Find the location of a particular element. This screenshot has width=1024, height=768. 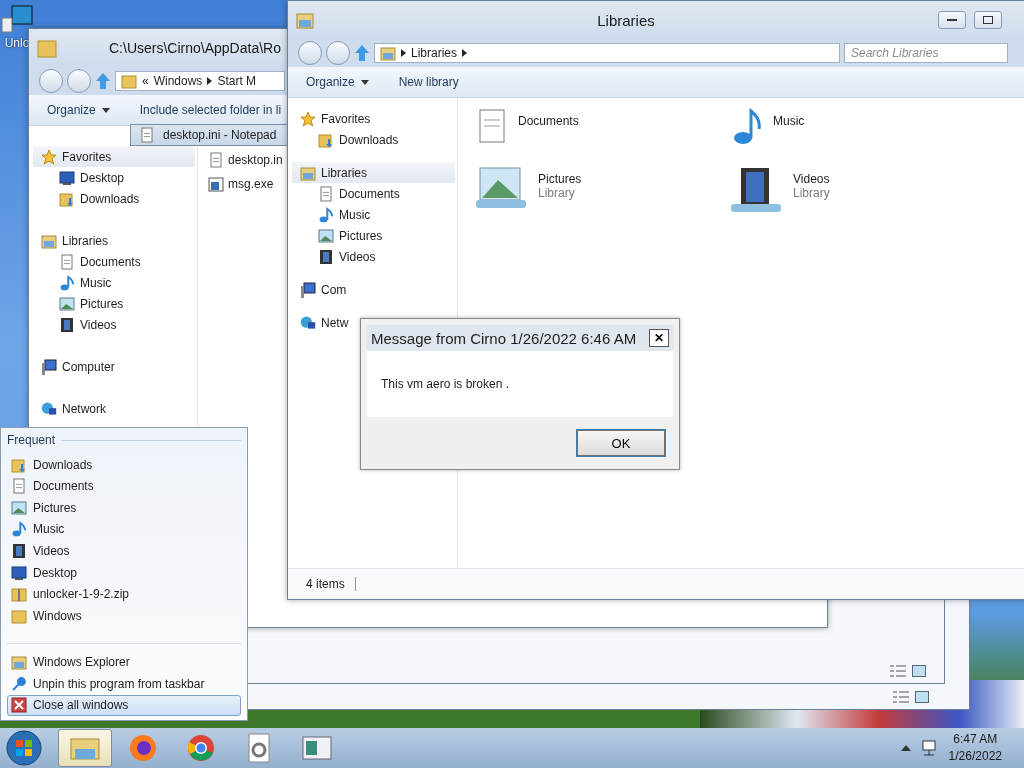

address-bar: « Windows Start M is located at coordinates (200, 81).